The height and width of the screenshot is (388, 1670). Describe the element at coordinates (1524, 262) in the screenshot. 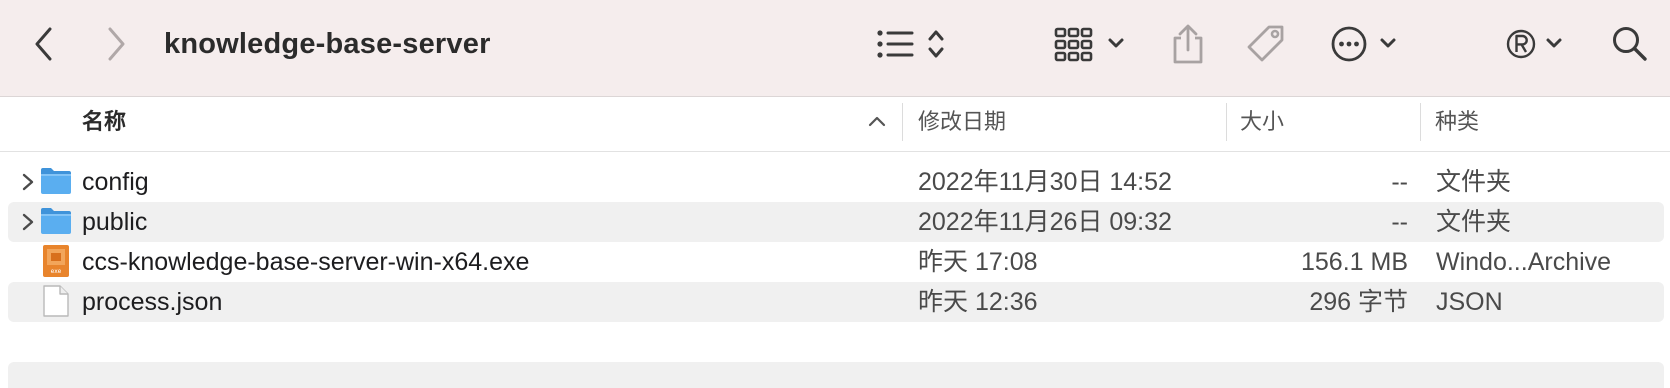

I see `file-kind: Windo...Archive` at that location.